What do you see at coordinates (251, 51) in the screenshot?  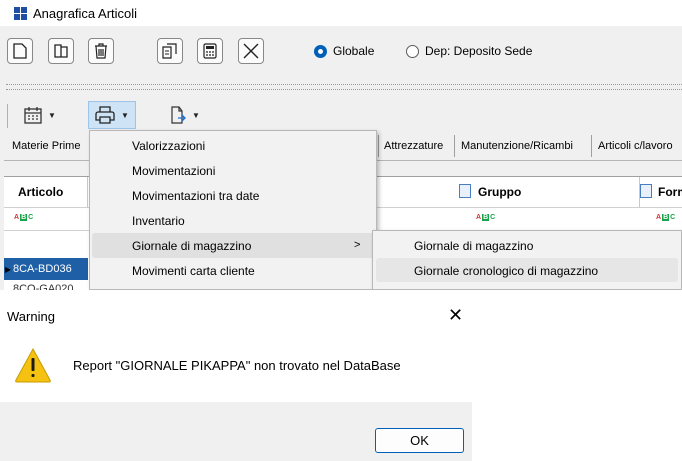 I see `close-x-icon` at bounding box center [251, 51].